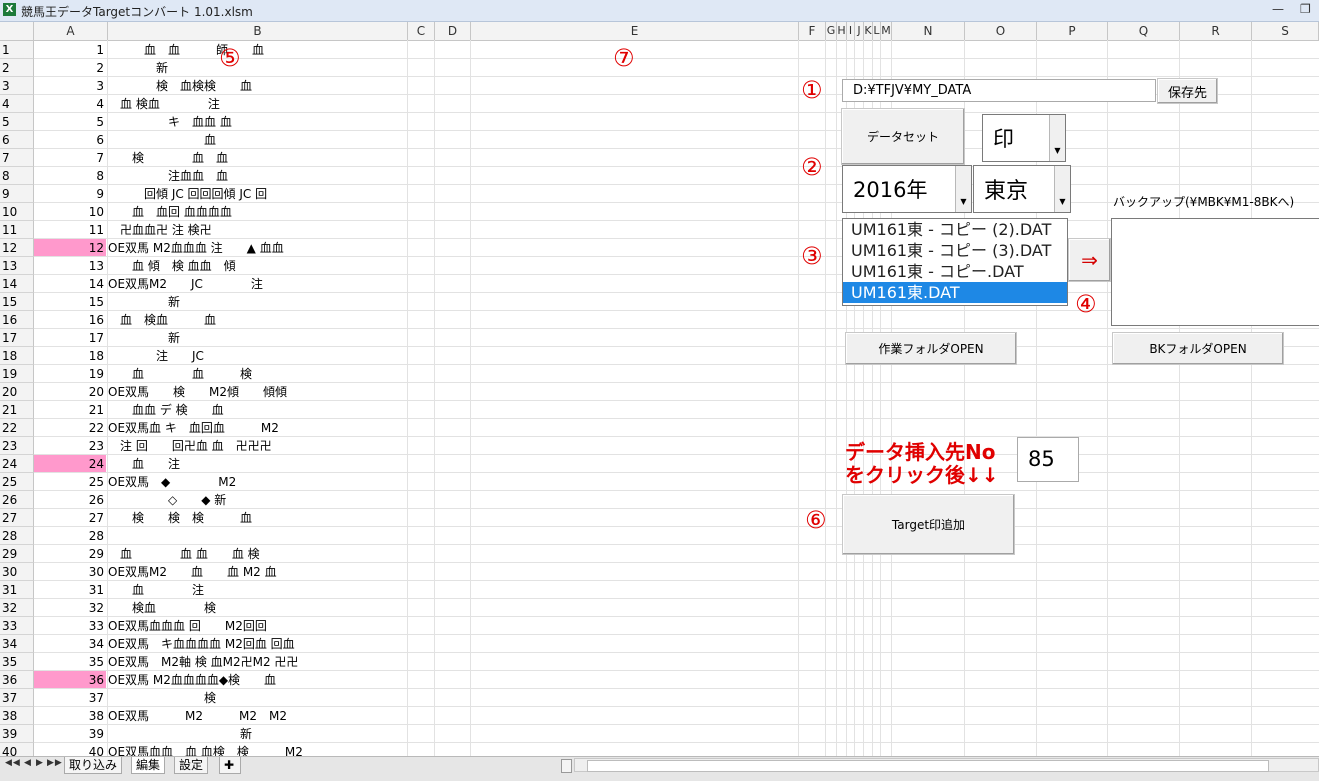  What do you see at coordinates (17, 590) in the screenshot?
I see `row-header: 31` at bounding box center [17, 590].